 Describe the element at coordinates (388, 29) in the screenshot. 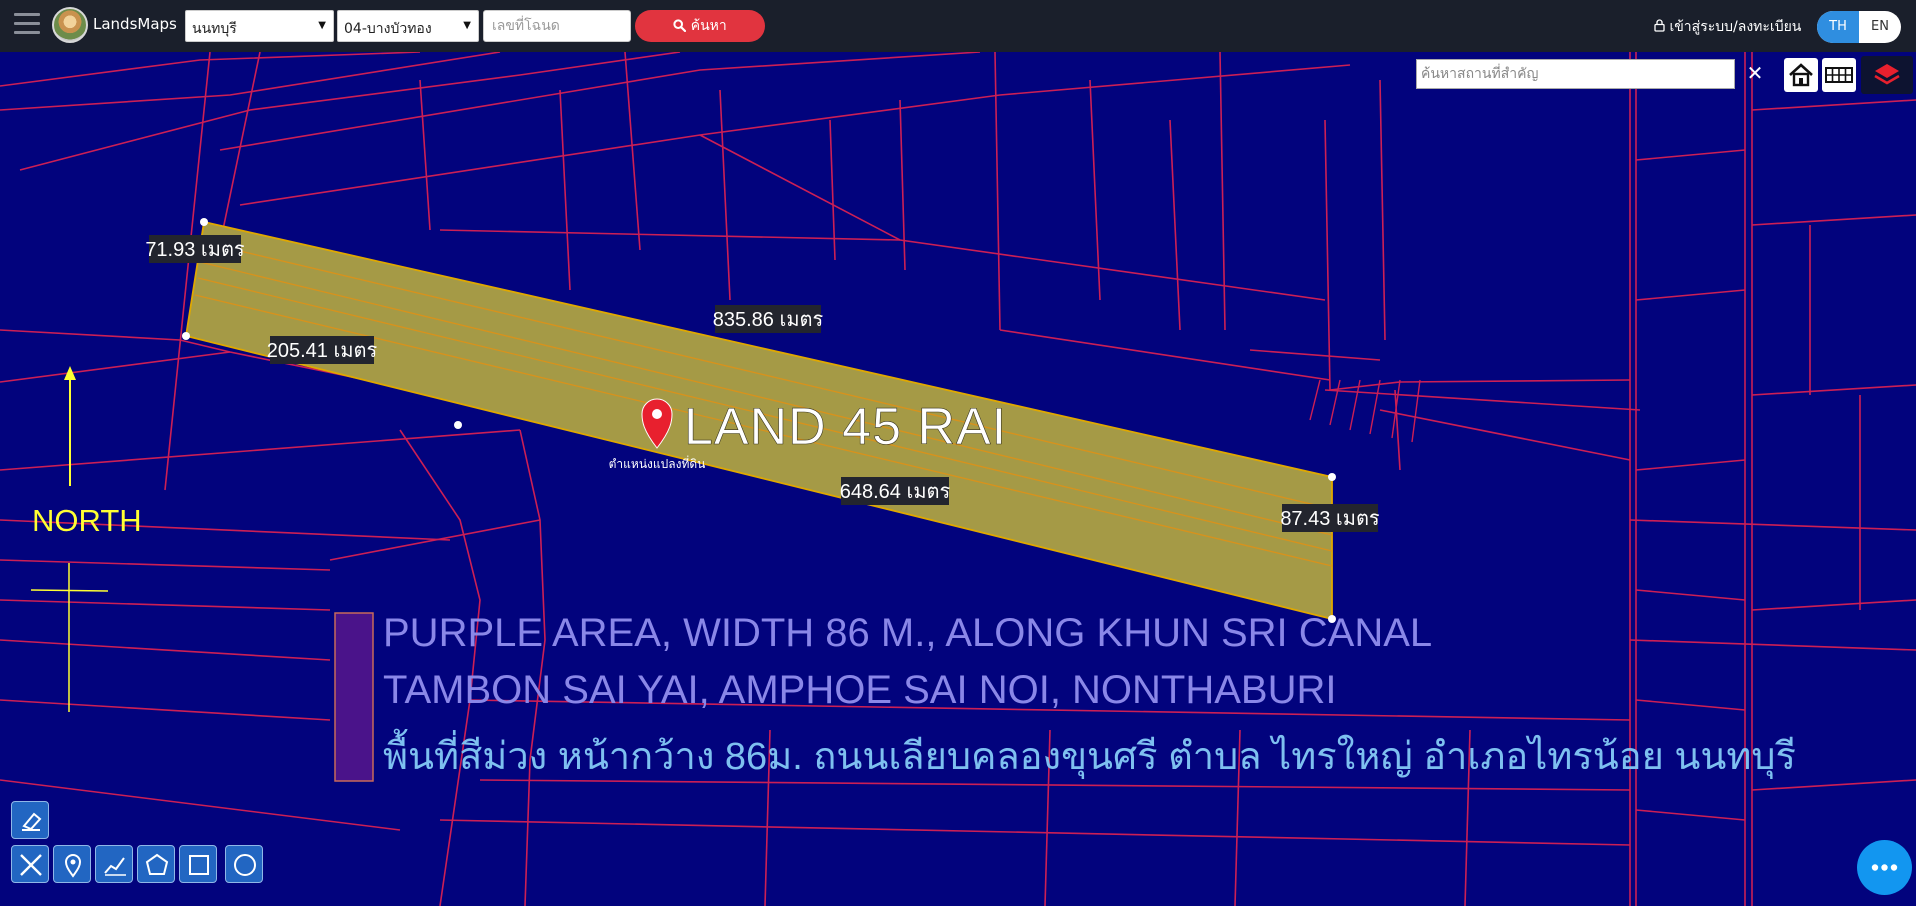

I see `district-value: 04-บางบัวทอง` at that location.